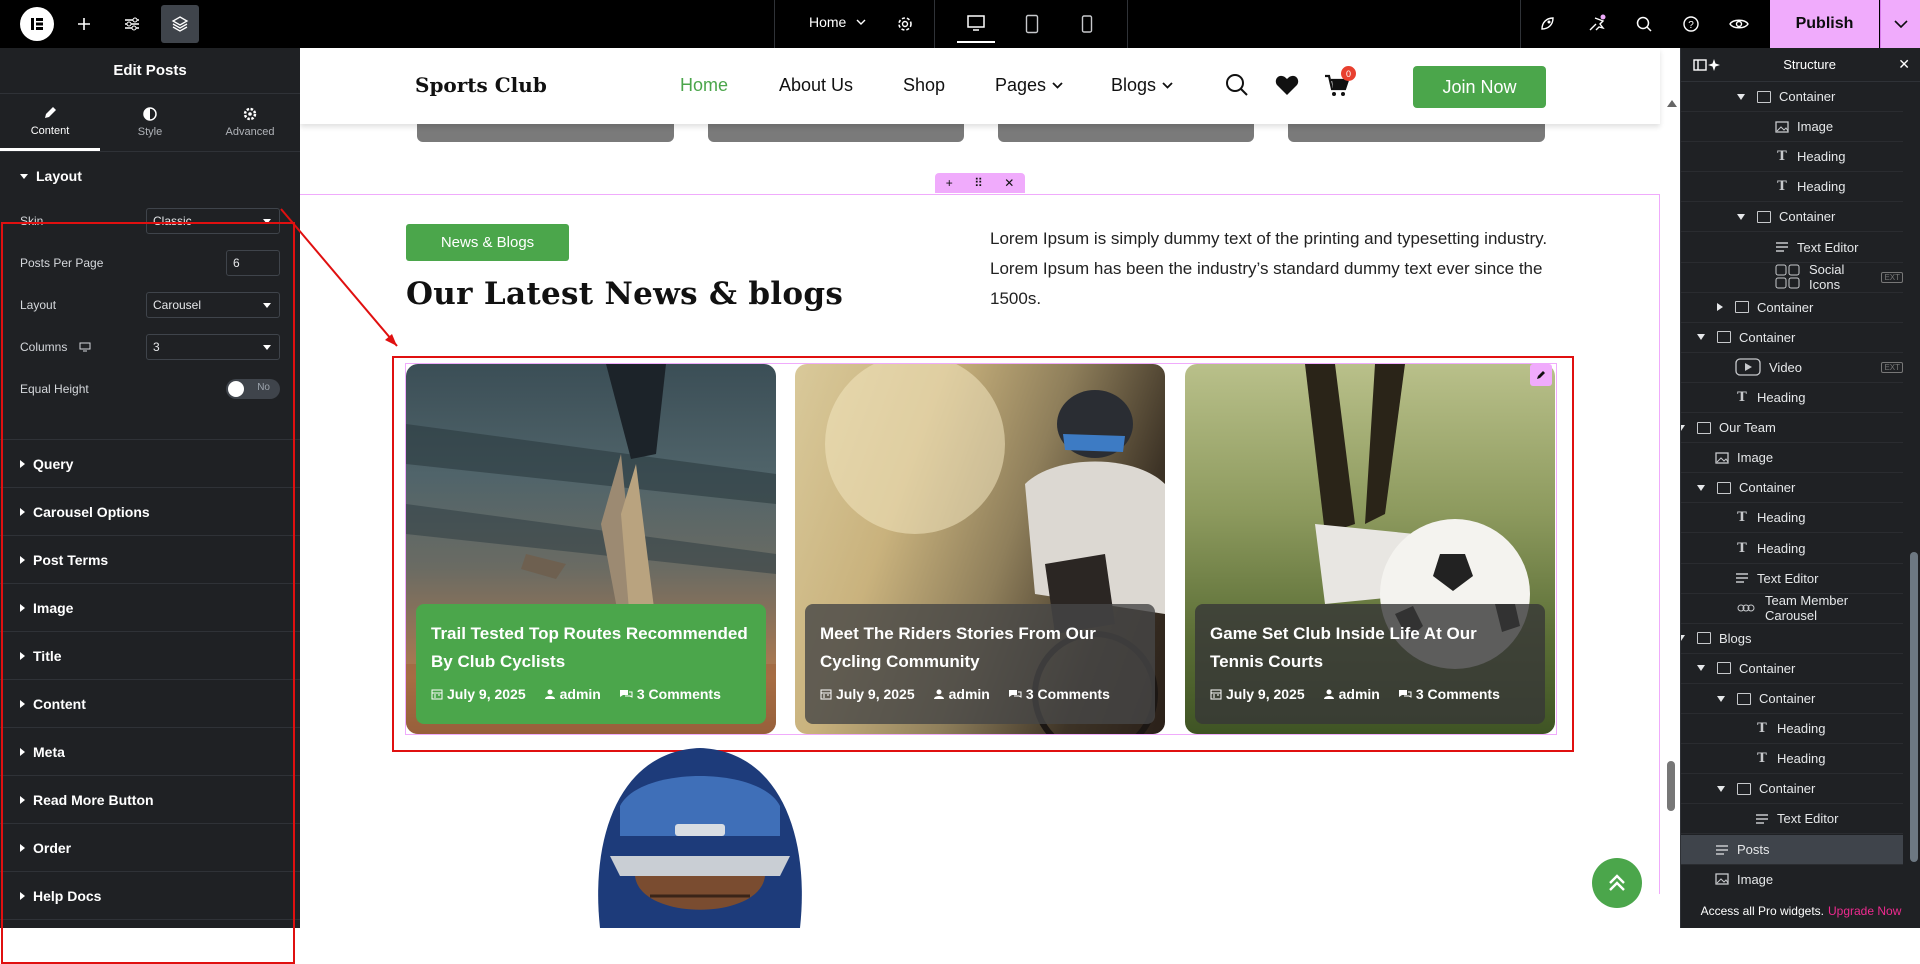 The width and height of the screenshot is (1920, 964). Describe the element at coordinates (150, 176) in the screenshot. I see `section-layout: Layout` at that location.